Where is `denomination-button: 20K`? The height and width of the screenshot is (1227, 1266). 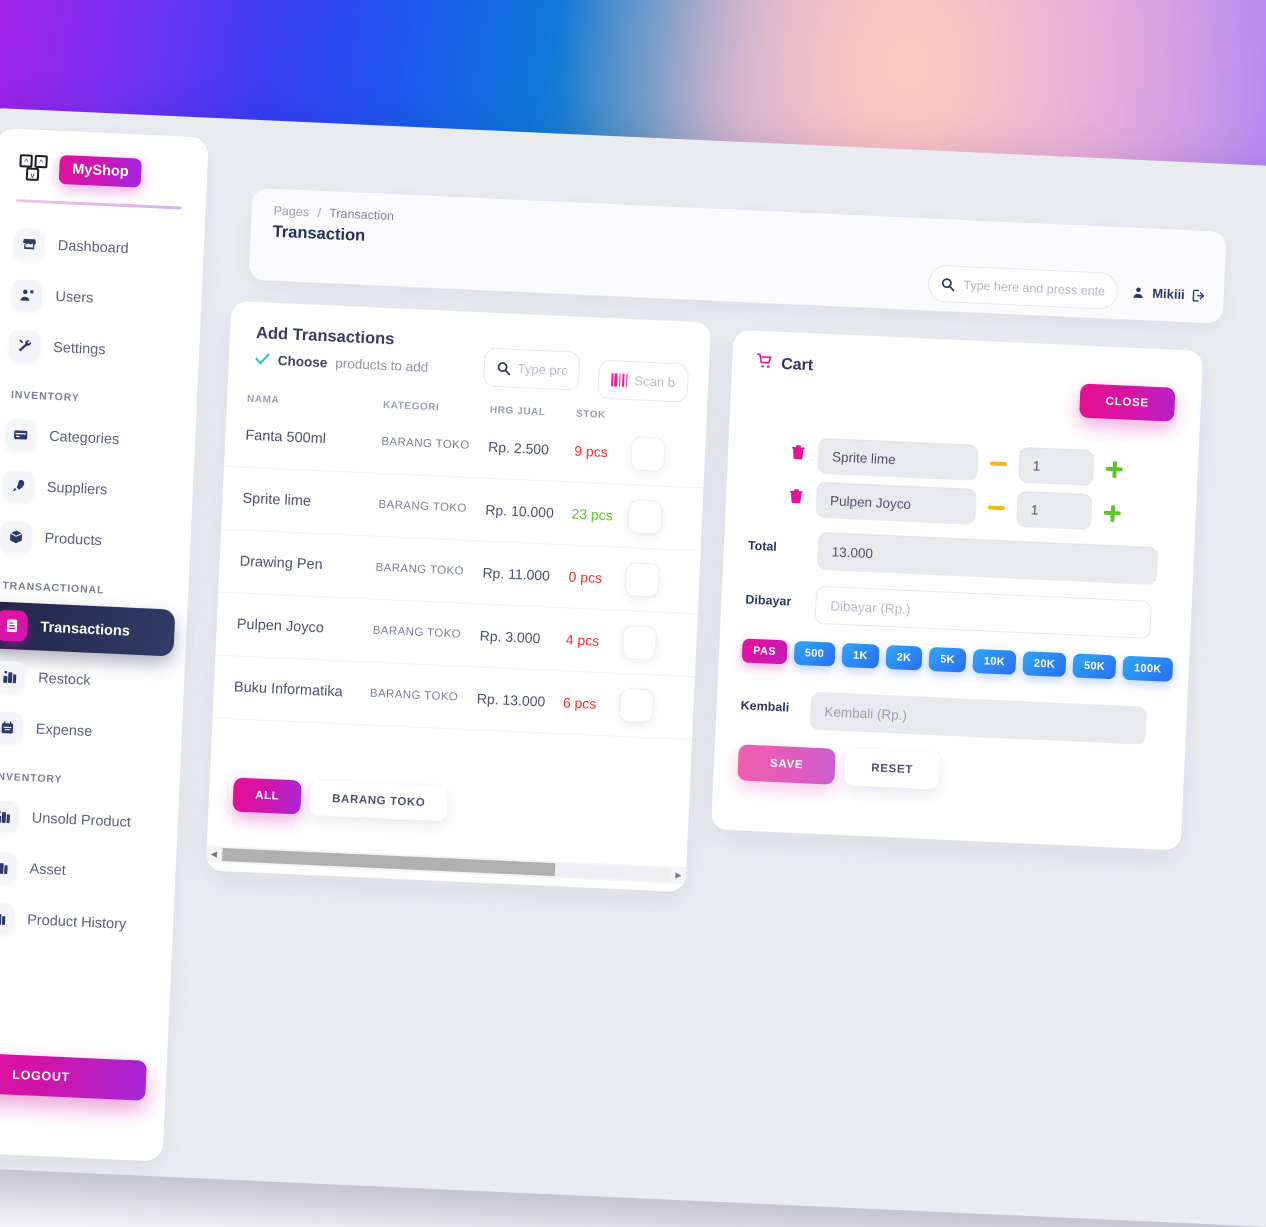 denomination-button: 20K is located at coordinates (1044, 664).